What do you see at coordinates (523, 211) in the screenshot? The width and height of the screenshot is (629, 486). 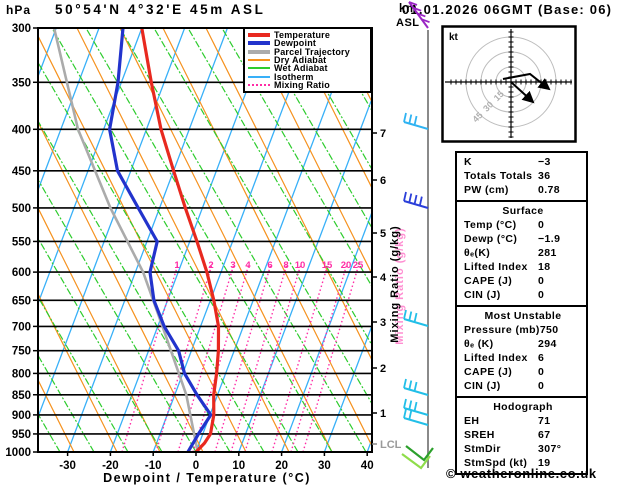 I see `section-title: Surface` at bounding box center [523, 211].